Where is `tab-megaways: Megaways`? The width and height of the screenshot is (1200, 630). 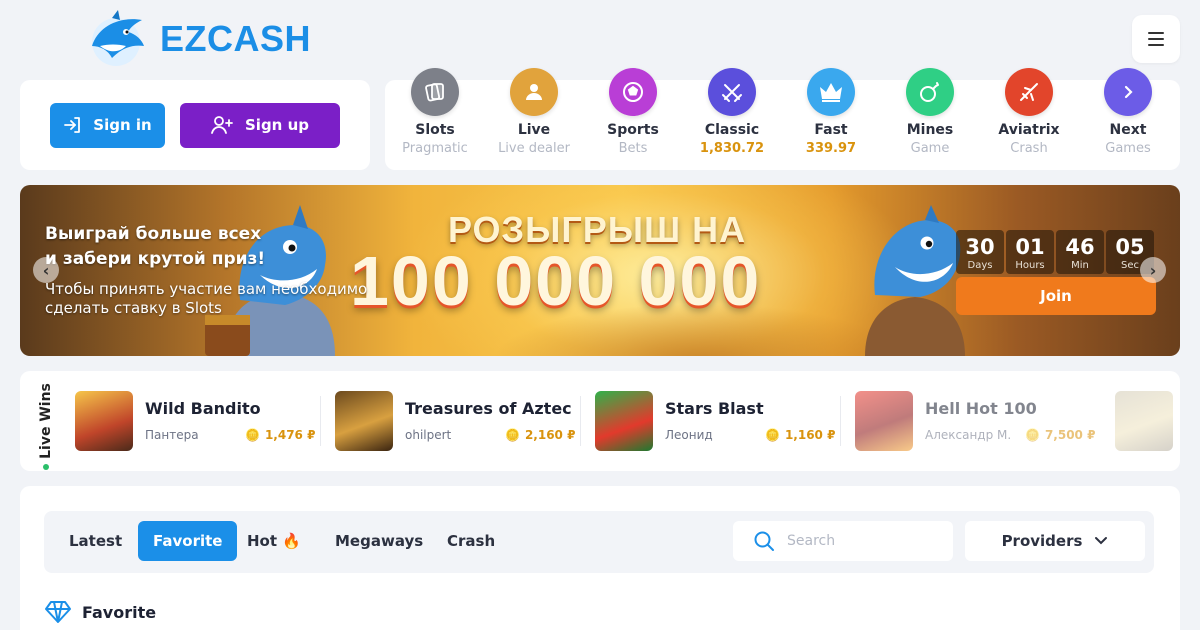 tab-megaways: Megaways is located at coordinates (379, 541).